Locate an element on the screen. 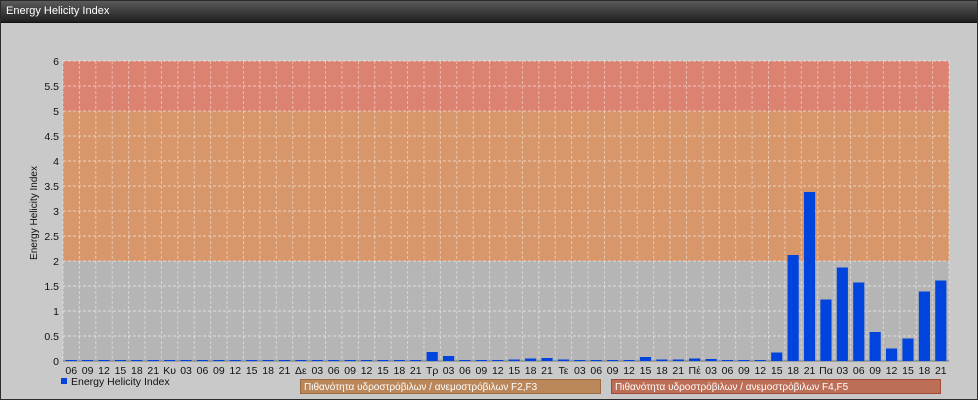 This screenshot has height=400, width=978. legend-label: Energy Helicity Index is located at coordinates (120, 382).